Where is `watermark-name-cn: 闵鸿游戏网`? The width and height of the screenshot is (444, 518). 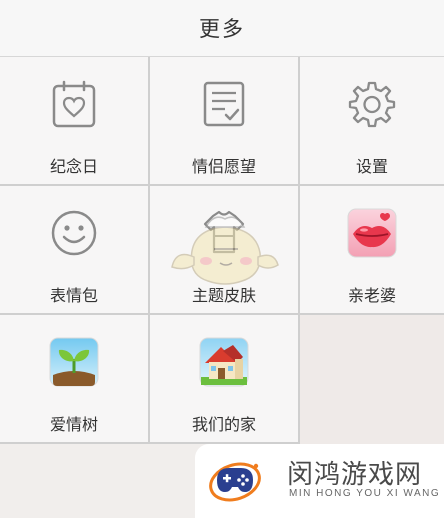 watermark-name-cn: 闵鸿游戏网 is located at coordinates (355, 475).